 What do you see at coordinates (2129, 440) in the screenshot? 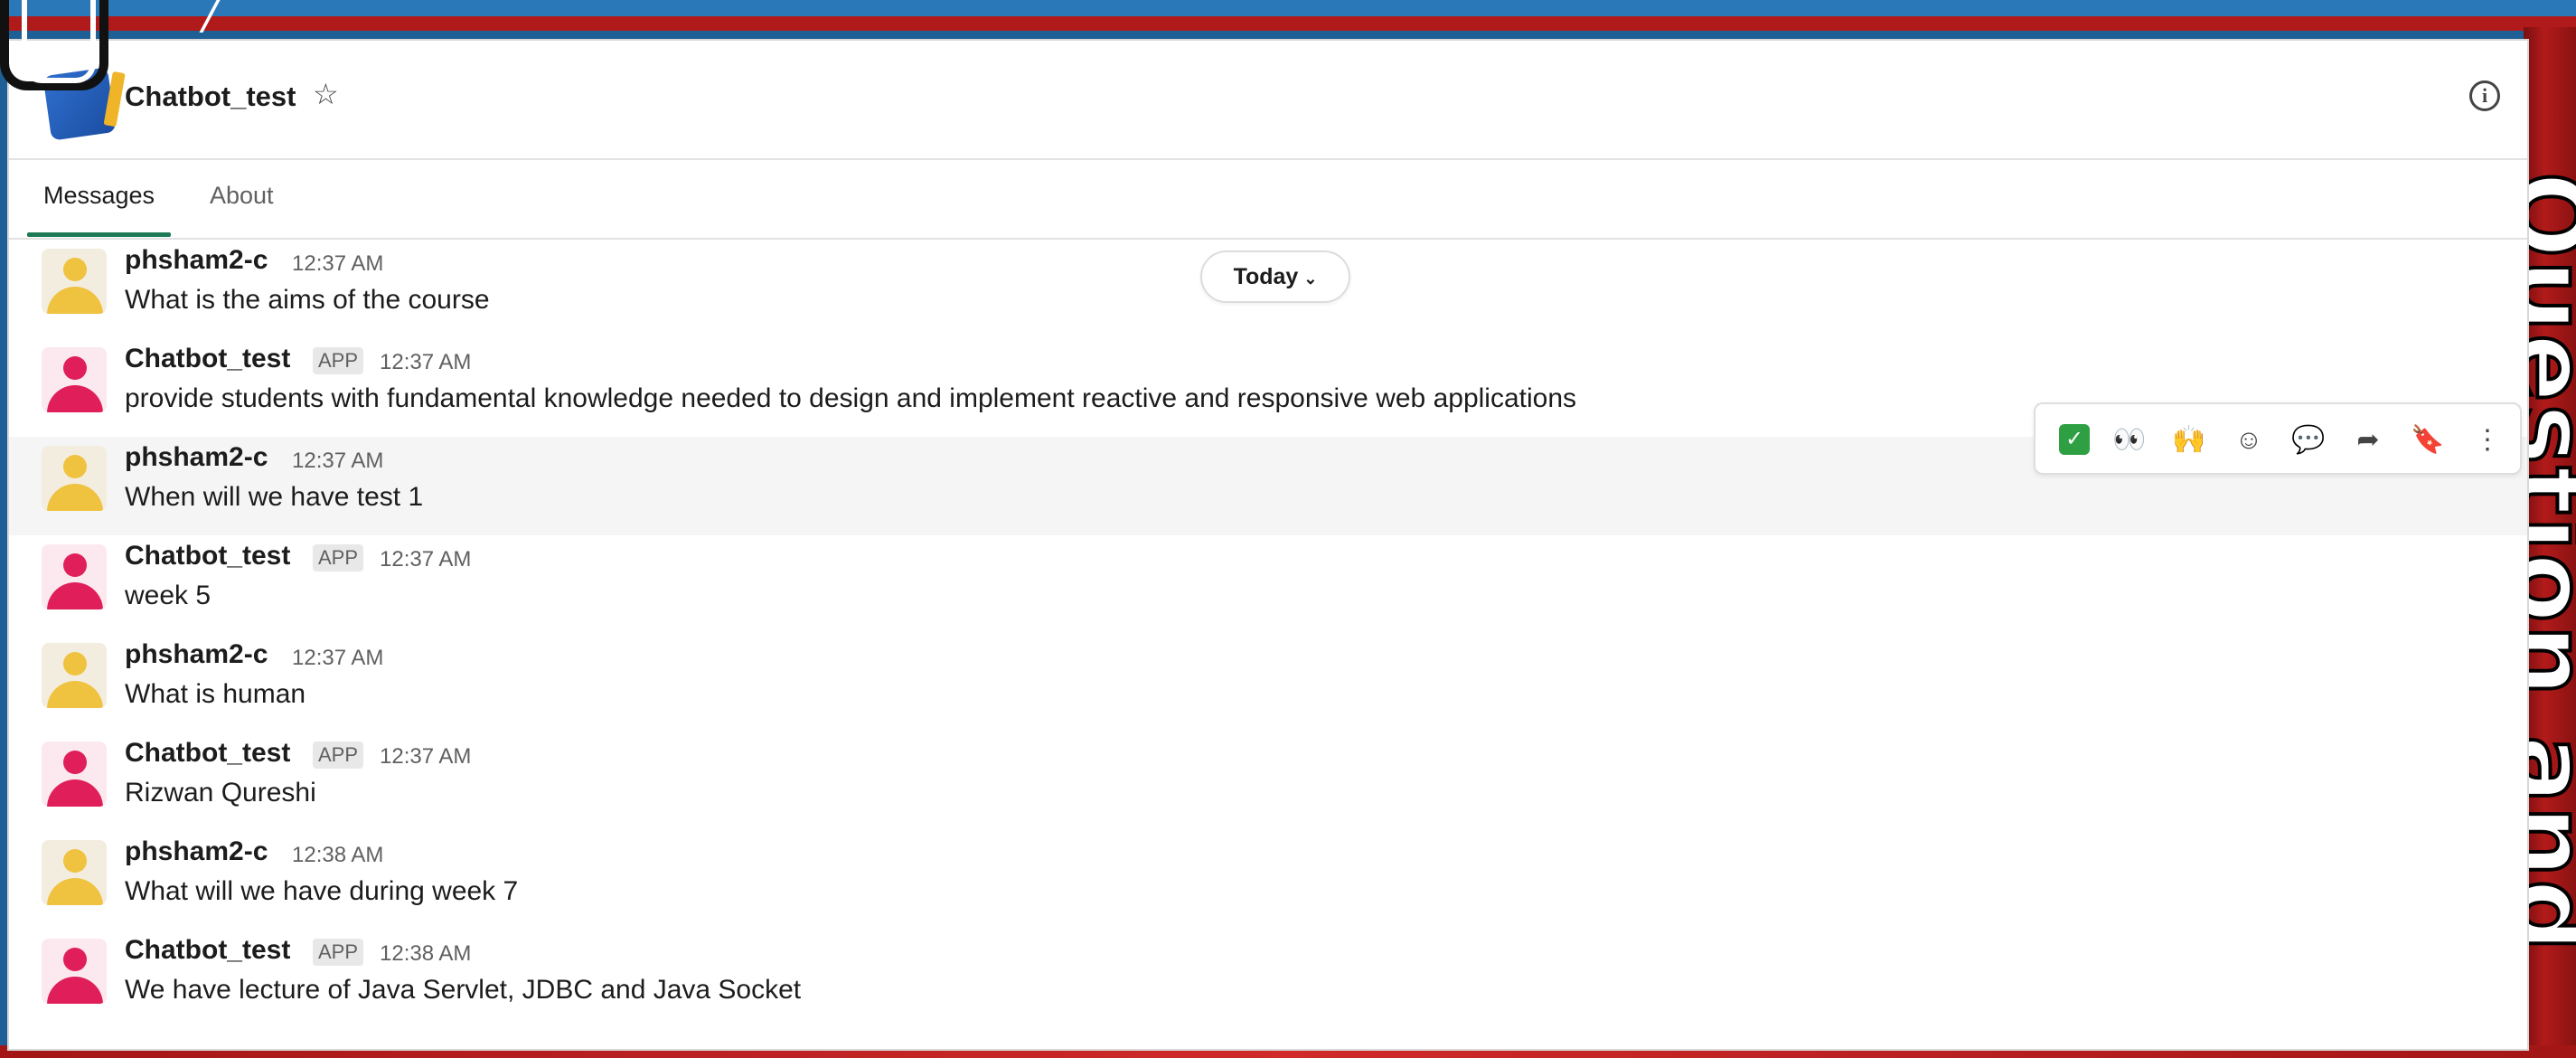
I see `eyes-emoji-icon: 👀` at bounding box center [2129, 440].